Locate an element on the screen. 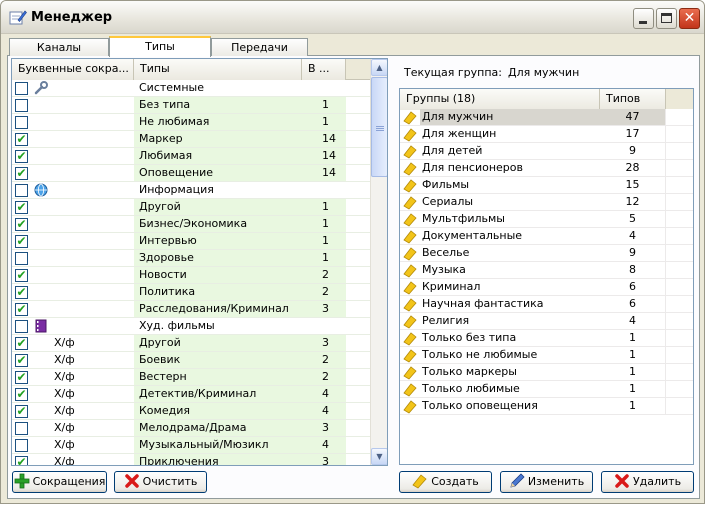 The image size is (707, 506). list-item: Только любимые 1 is located at coordinates (546, 389).